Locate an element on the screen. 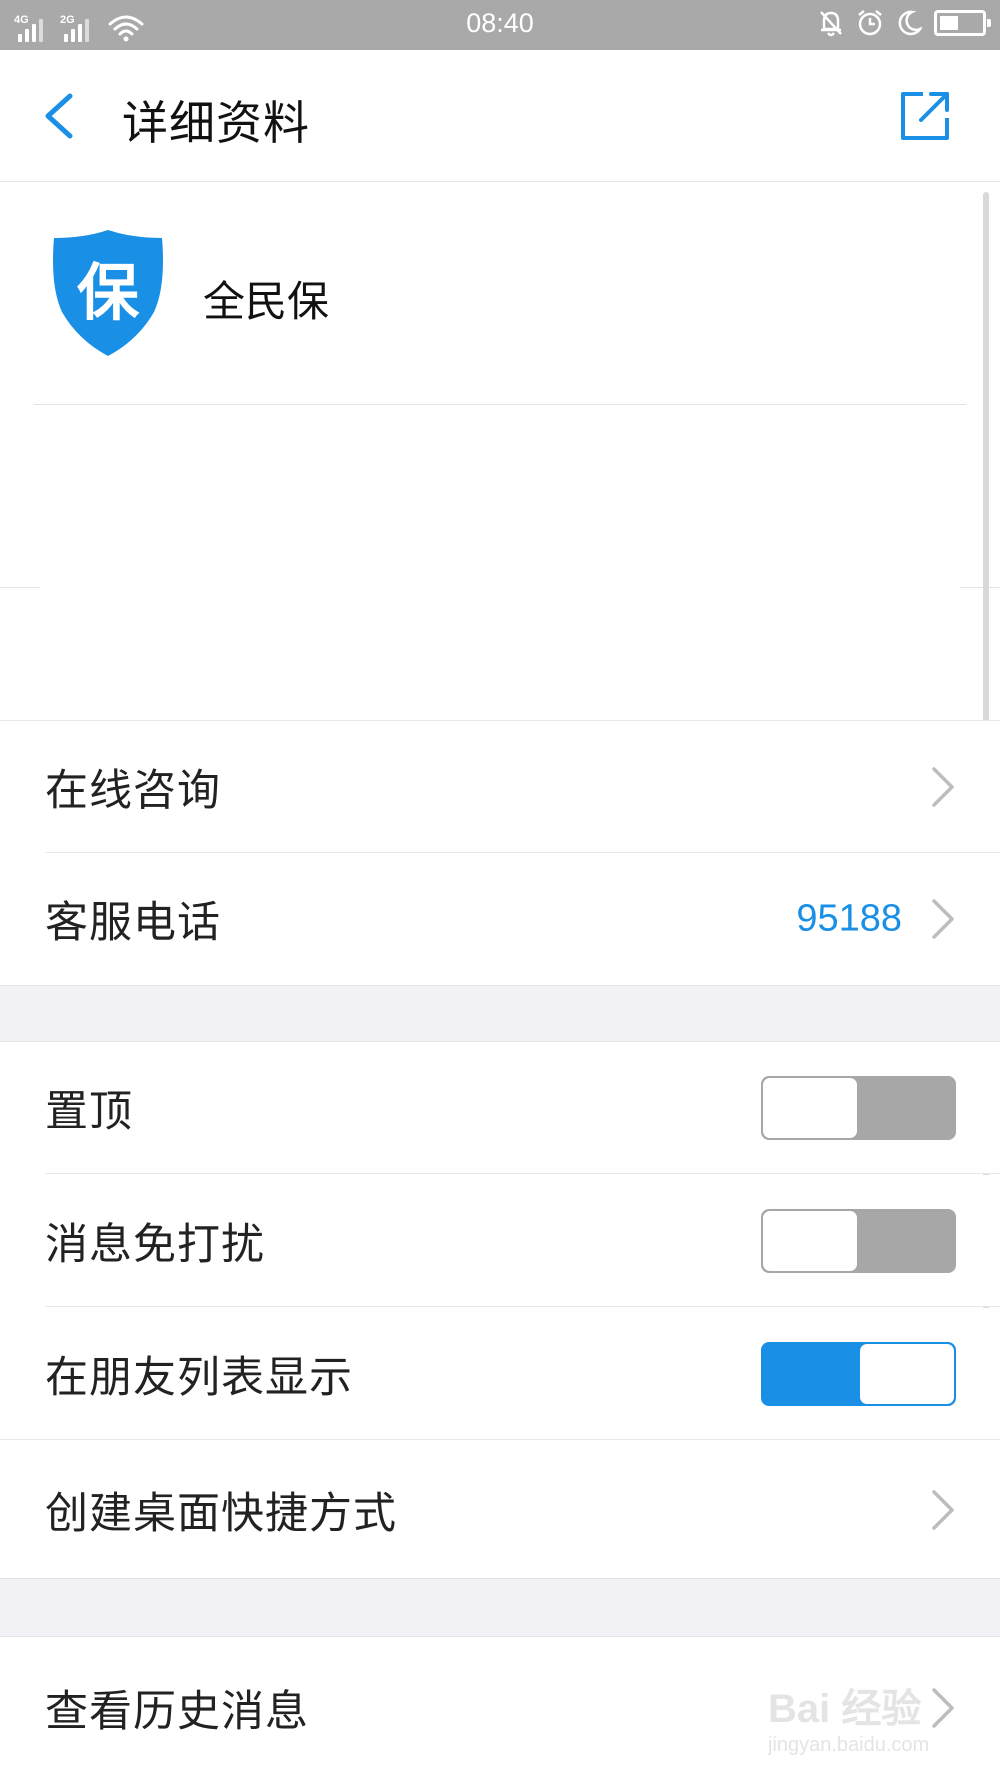  row-do-not-disturb: 消息免打扰 is located at coordinates (500, 1241).